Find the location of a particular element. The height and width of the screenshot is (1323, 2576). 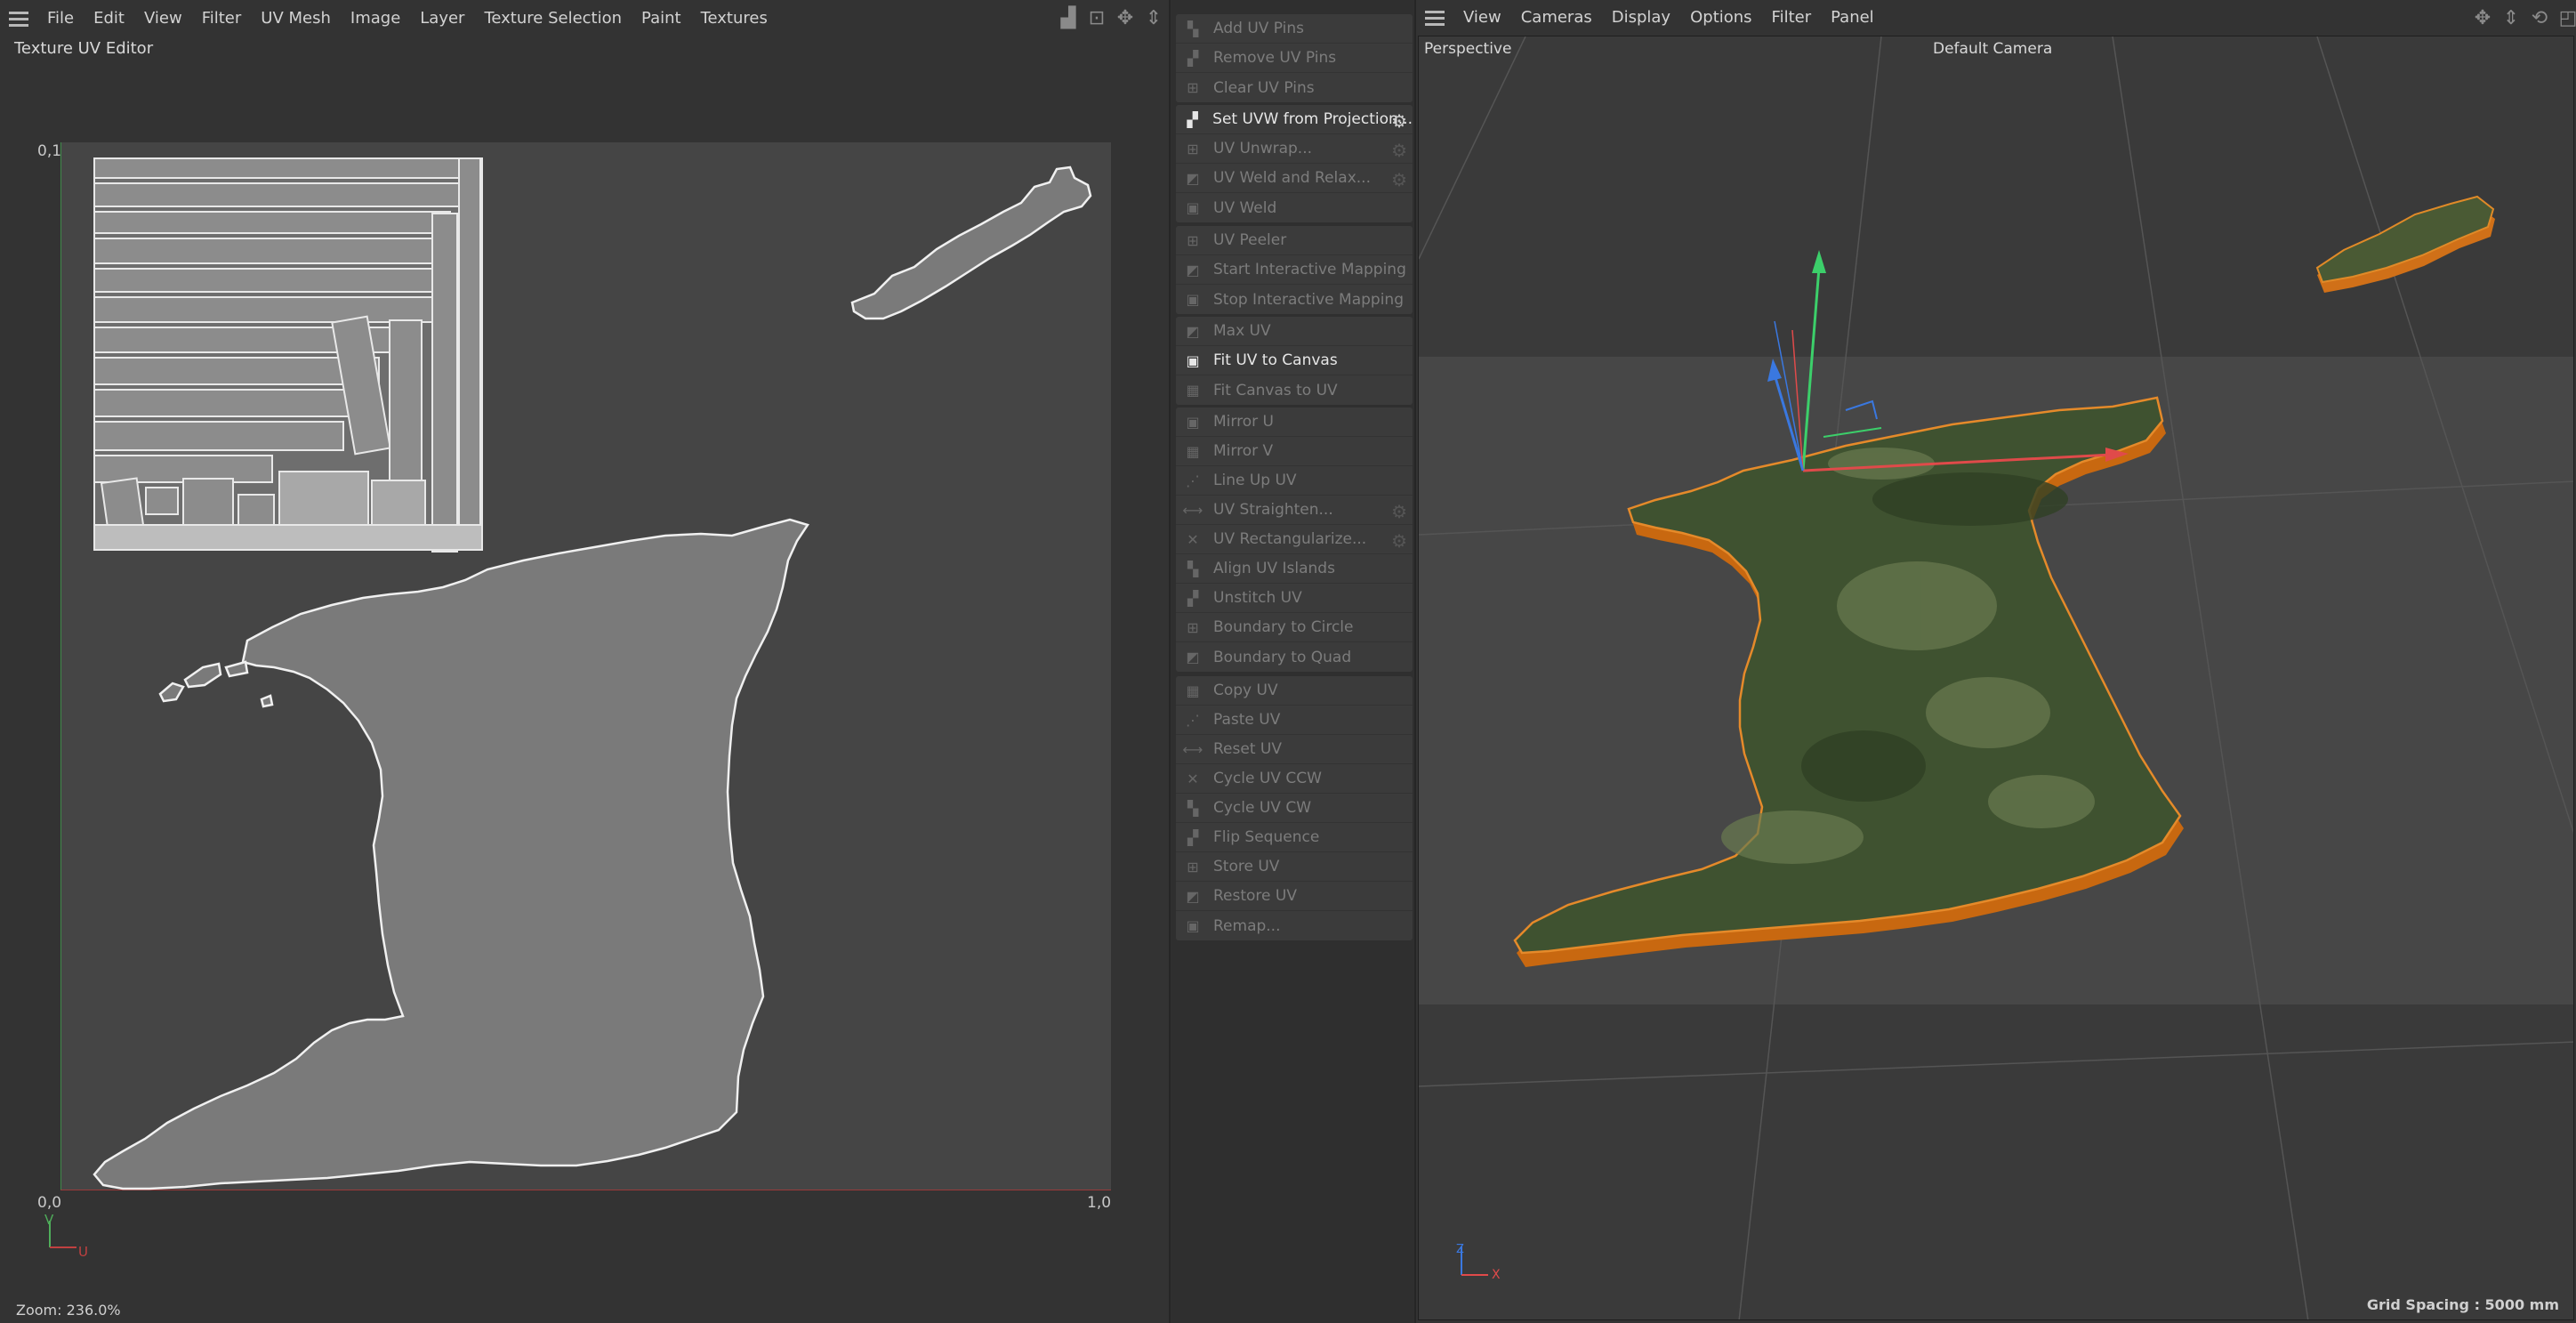

viewport-menubar: View Cameras Display Options Filter Panel is located at coordinates (1996, 18).